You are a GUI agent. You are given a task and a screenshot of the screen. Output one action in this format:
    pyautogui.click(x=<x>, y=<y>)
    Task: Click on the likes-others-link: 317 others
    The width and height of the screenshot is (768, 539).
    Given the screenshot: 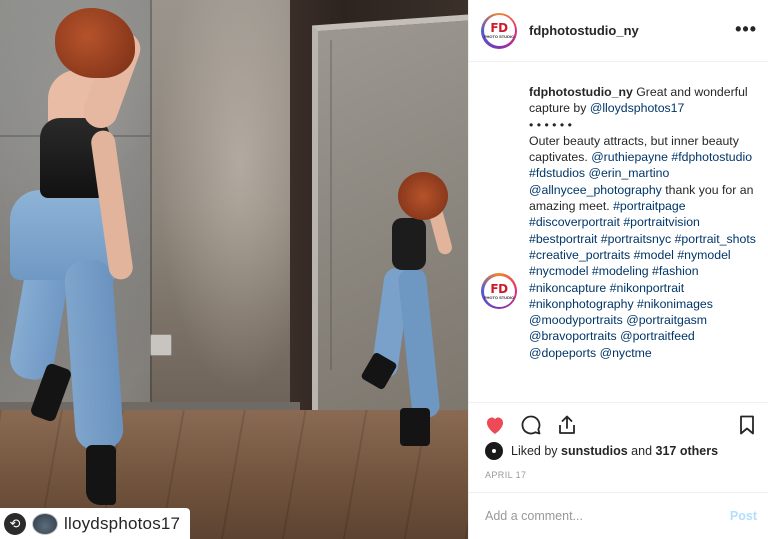 What is the action you would take?
    pyautogui.click(x=687, y=451)
    